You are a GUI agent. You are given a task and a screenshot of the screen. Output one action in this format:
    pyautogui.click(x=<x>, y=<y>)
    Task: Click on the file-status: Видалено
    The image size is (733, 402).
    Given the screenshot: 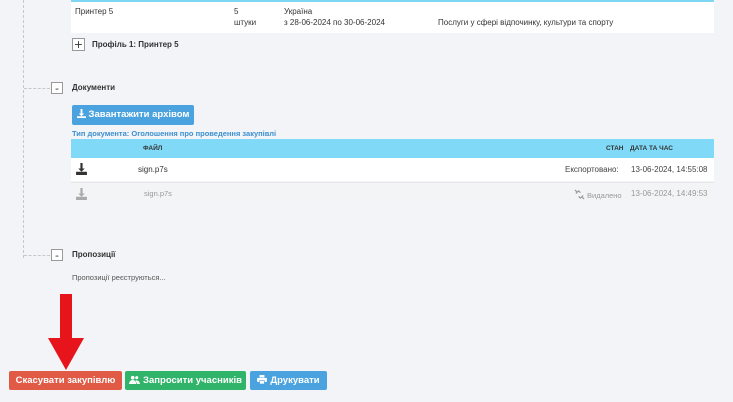 What is the action you would take?
    pyautogui.click(x=604, y=195)
    